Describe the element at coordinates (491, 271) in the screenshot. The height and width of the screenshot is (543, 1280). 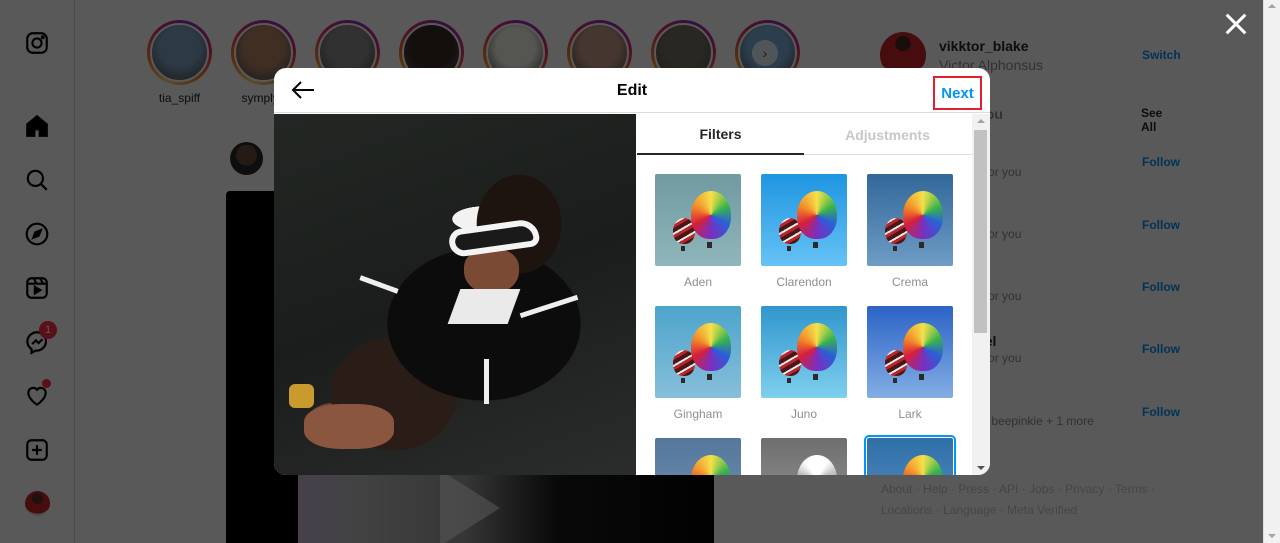
I see `photo-subject-face` at that location.